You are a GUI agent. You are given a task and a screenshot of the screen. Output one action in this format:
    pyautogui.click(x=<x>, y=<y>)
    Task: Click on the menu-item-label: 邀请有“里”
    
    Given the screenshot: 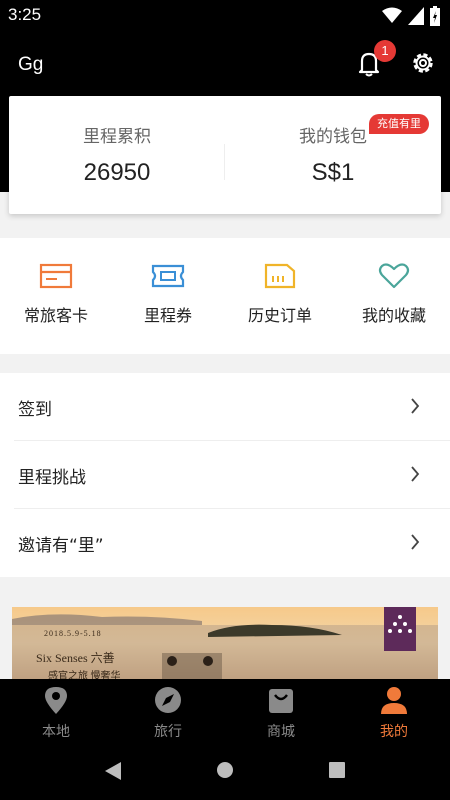 What is the action you would take?
    pyautogui.click(x=61, y=546)
    